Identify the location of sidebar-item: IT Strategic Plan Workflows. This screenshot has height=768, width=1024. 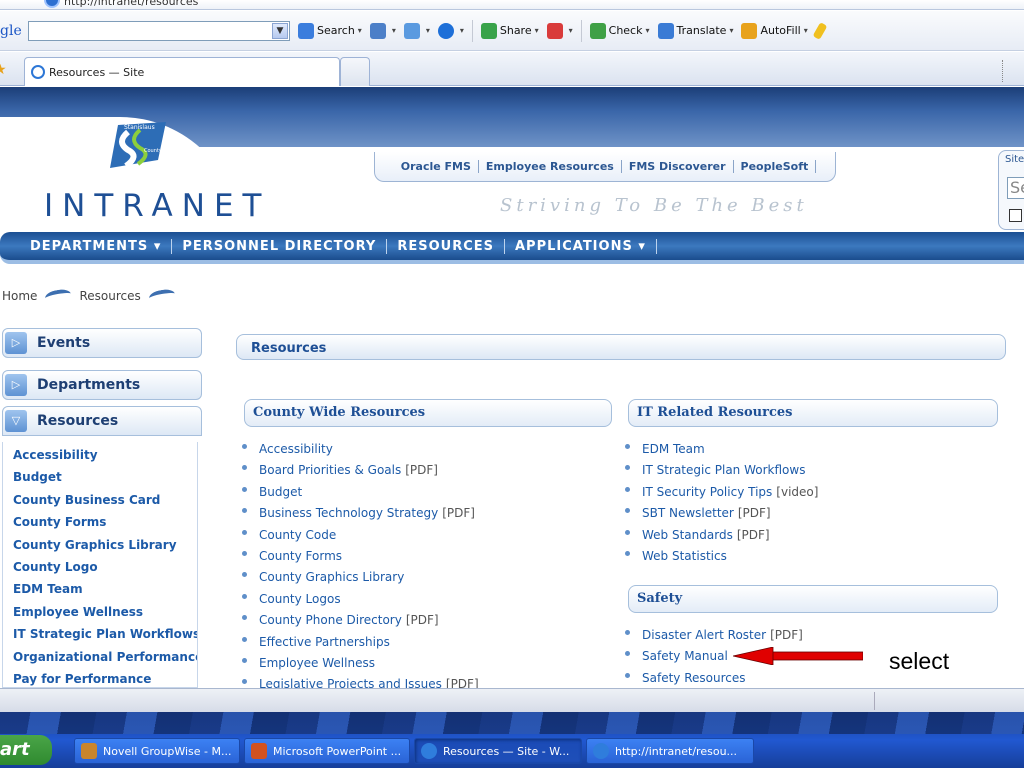
(105, 636).